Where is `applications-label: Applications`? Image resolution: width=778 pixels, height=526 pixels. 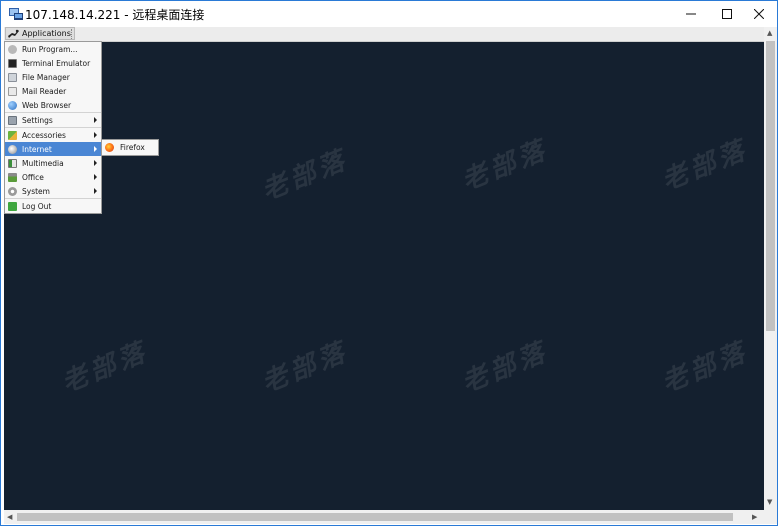 applications-label: Applications is located at coordinates (46, 33).